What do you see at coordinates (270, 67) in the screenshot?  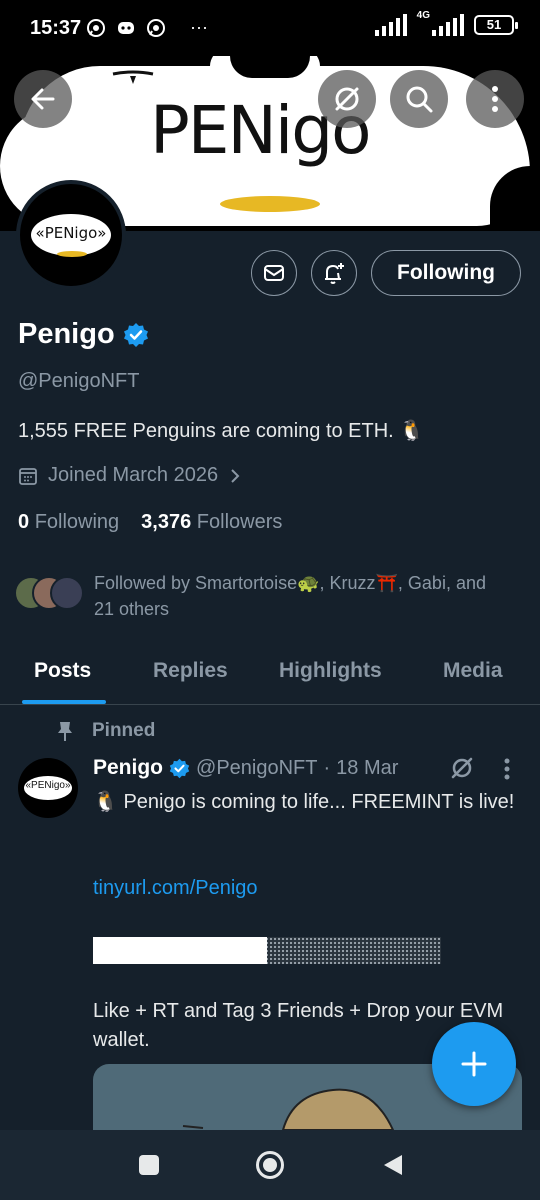 I see `banner-dark-notch` at bounding box center [270, 67].